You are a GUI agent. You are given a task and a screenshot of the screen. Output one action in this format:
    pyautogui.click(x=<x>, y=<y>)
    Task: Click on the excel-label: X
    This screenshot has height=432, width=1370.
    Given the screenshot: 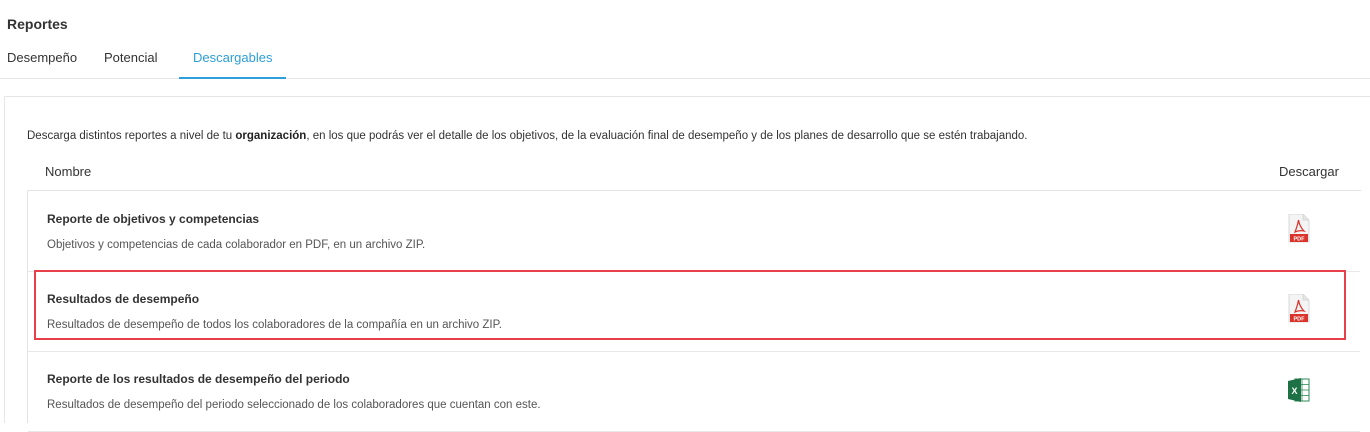 What is the action you would take?
    pyautogui.click(x=1294, y=391)
    